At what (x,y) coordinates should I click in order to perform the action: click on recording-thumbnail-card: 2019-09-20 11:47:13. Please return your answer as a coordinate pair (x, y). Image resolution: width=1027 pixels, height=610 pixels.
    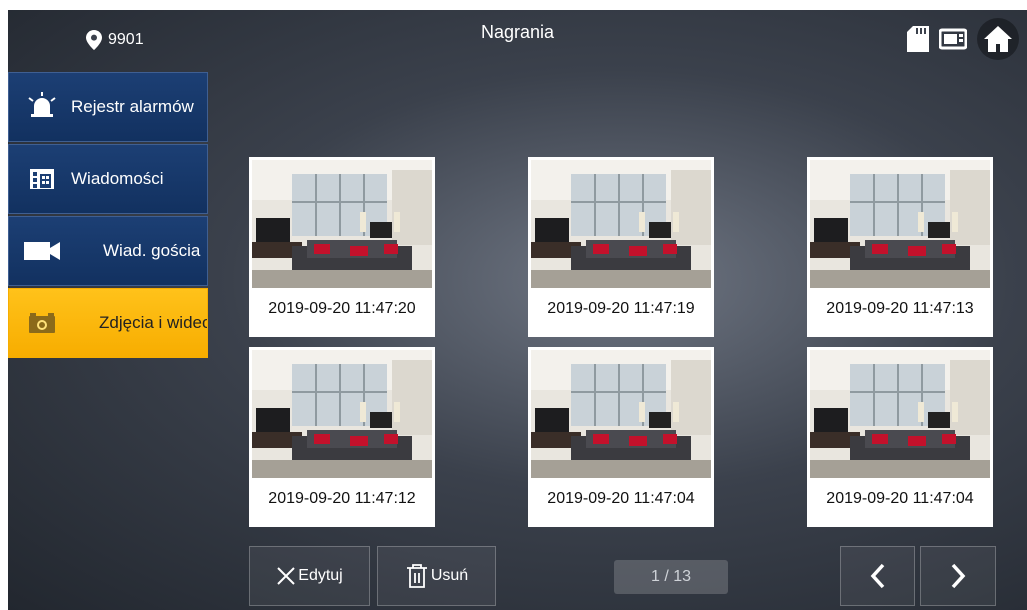
    Looking at the image, I should click on (900, 247).